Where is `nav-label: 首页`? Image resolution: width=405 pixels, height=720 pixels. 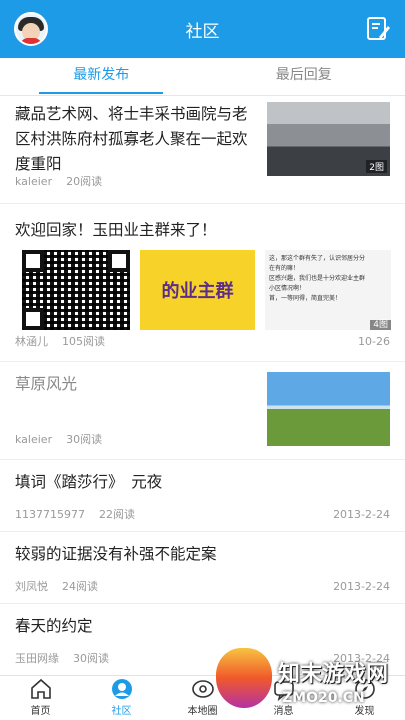 nav-label: 首页 is located at coordinates (40, 711).